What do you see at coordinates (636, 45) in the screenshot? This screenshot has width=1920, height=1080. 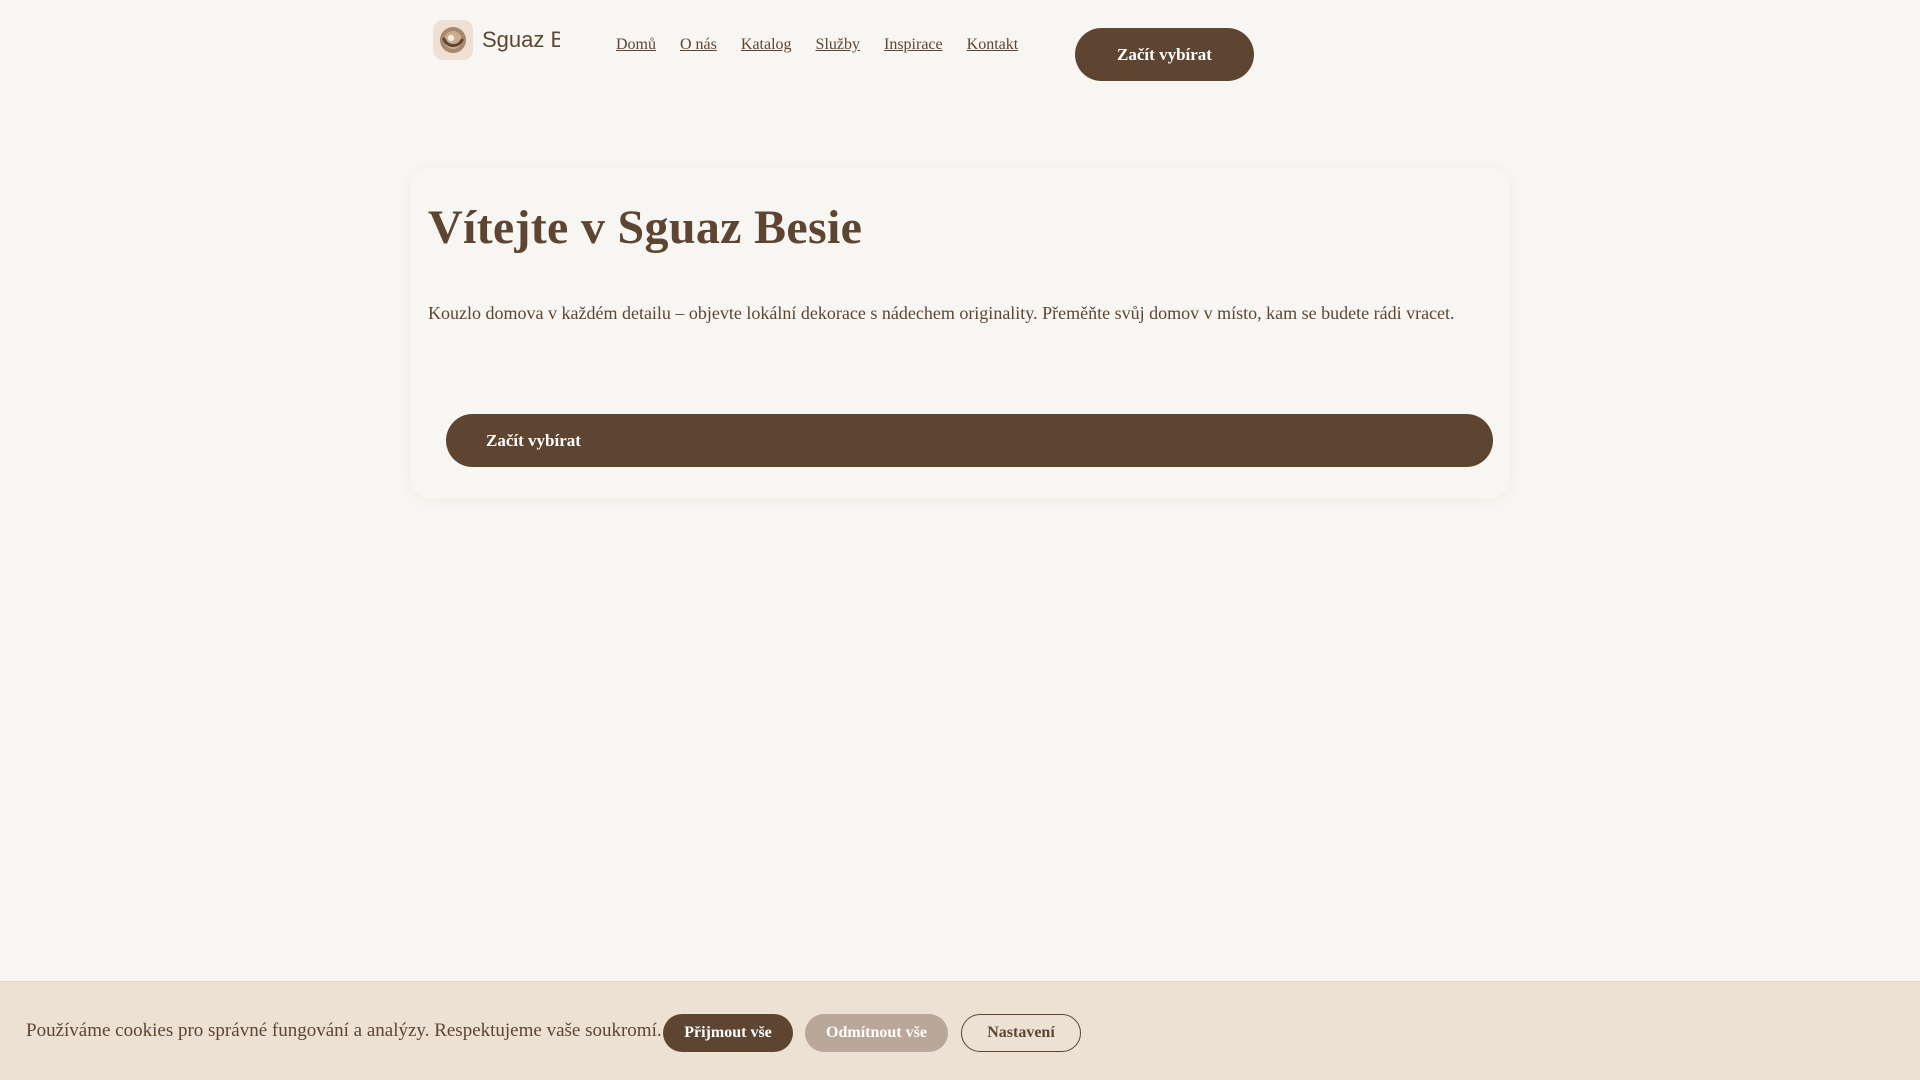 I see `nav-link-home: Domů` at bounding box center [636, 45].